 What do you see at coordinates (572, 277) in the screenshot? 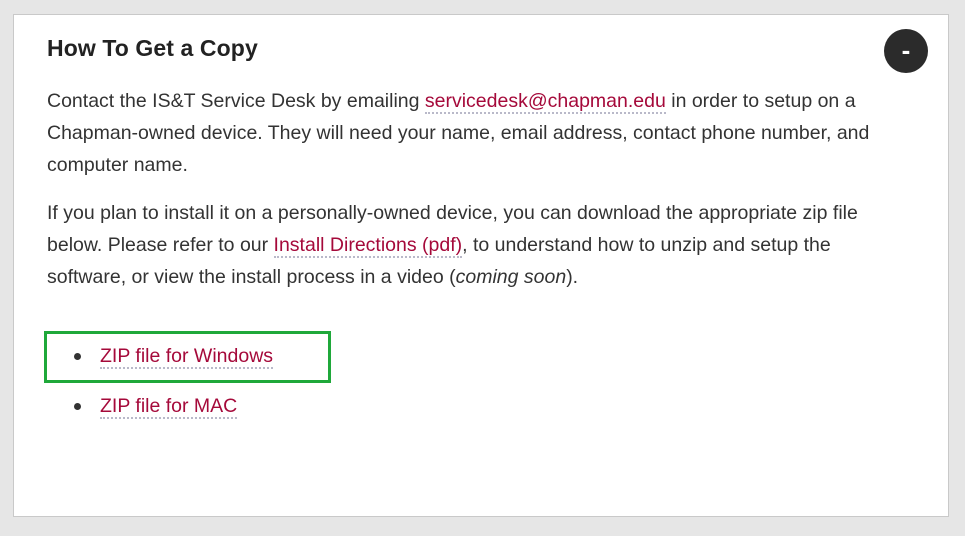
I see `install-text-end: ).` at bounding box center [572, 277].